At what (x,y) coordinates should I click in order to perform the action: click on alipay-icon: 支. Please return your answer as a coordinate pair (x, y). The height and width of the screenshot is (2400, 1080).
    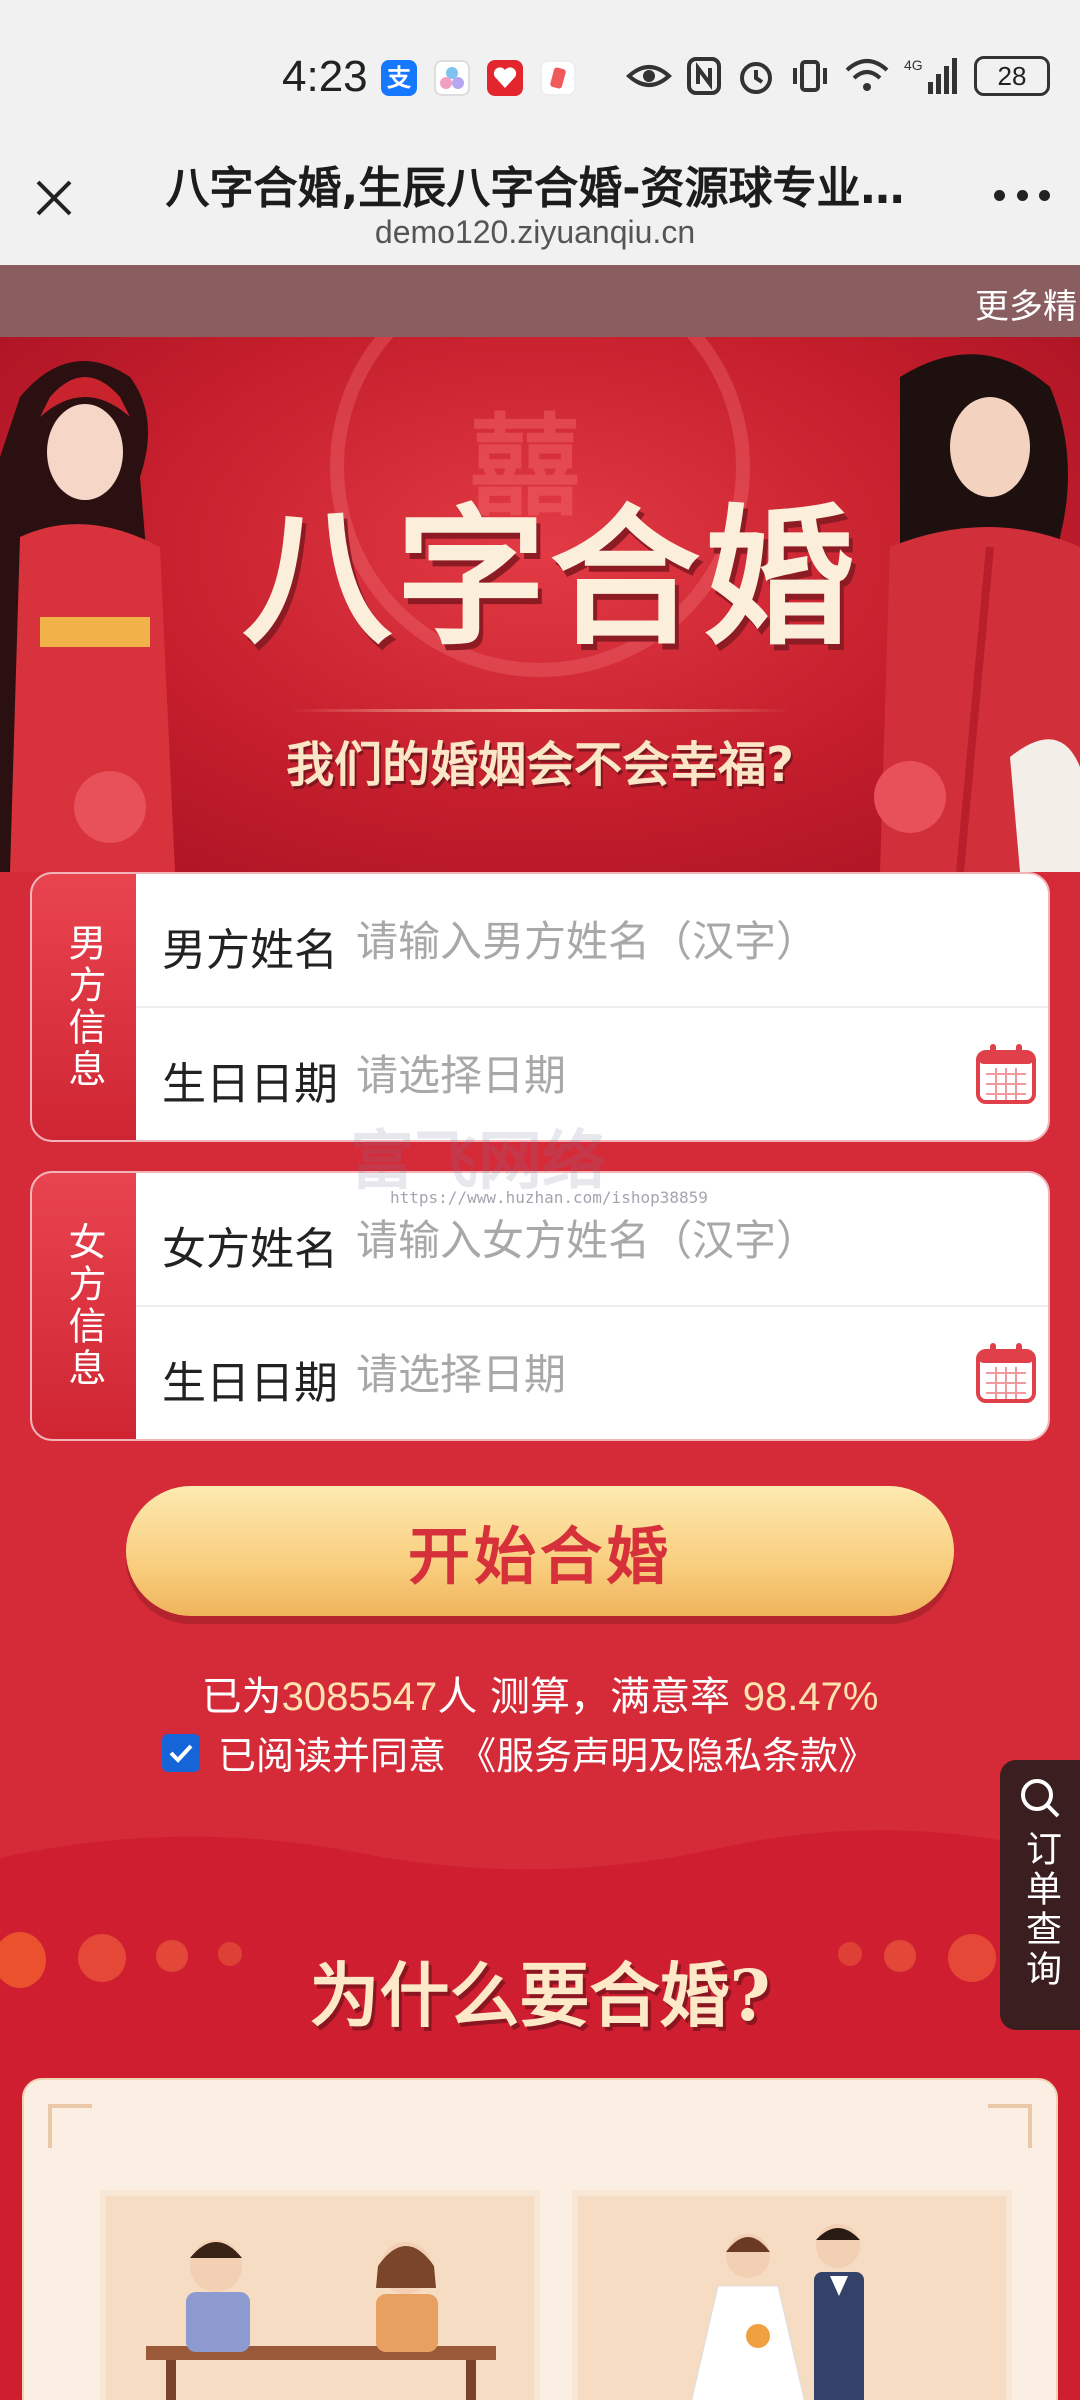
    Looking at the image, I should click on (399, 78).